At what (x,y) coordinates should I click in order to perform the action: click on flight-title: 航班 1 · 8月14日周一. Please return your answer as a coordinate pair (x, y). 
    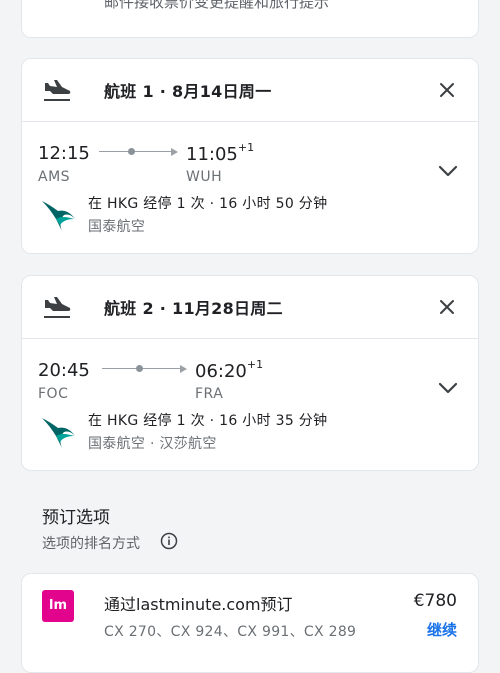
    Looking at the image, I should click on (188, 91).